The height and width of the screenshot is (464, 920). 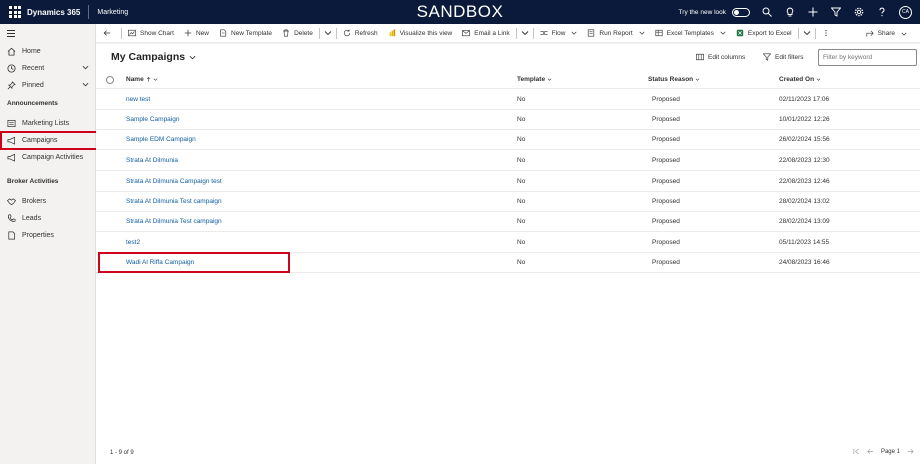 I want to click on try-new-look-toggle, so click(x=741, y=12).